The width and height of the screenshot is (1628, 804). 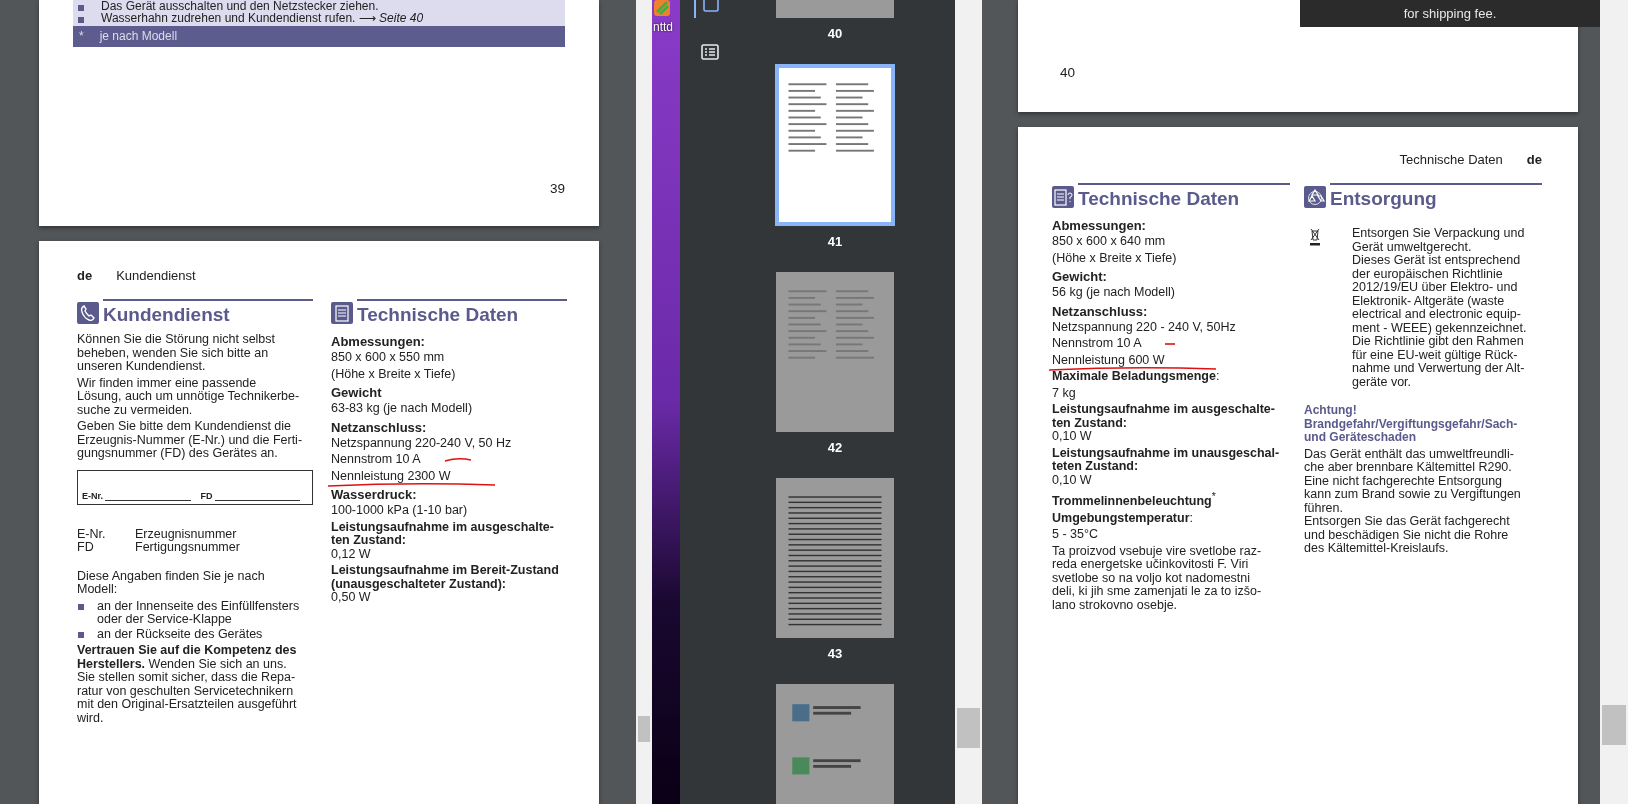 I want to click on paragraph: Leistungsaufnahme im Bereit-Zustand (unausgeschalteter Zustand): 0,50 W, so click(x=445, y=584).